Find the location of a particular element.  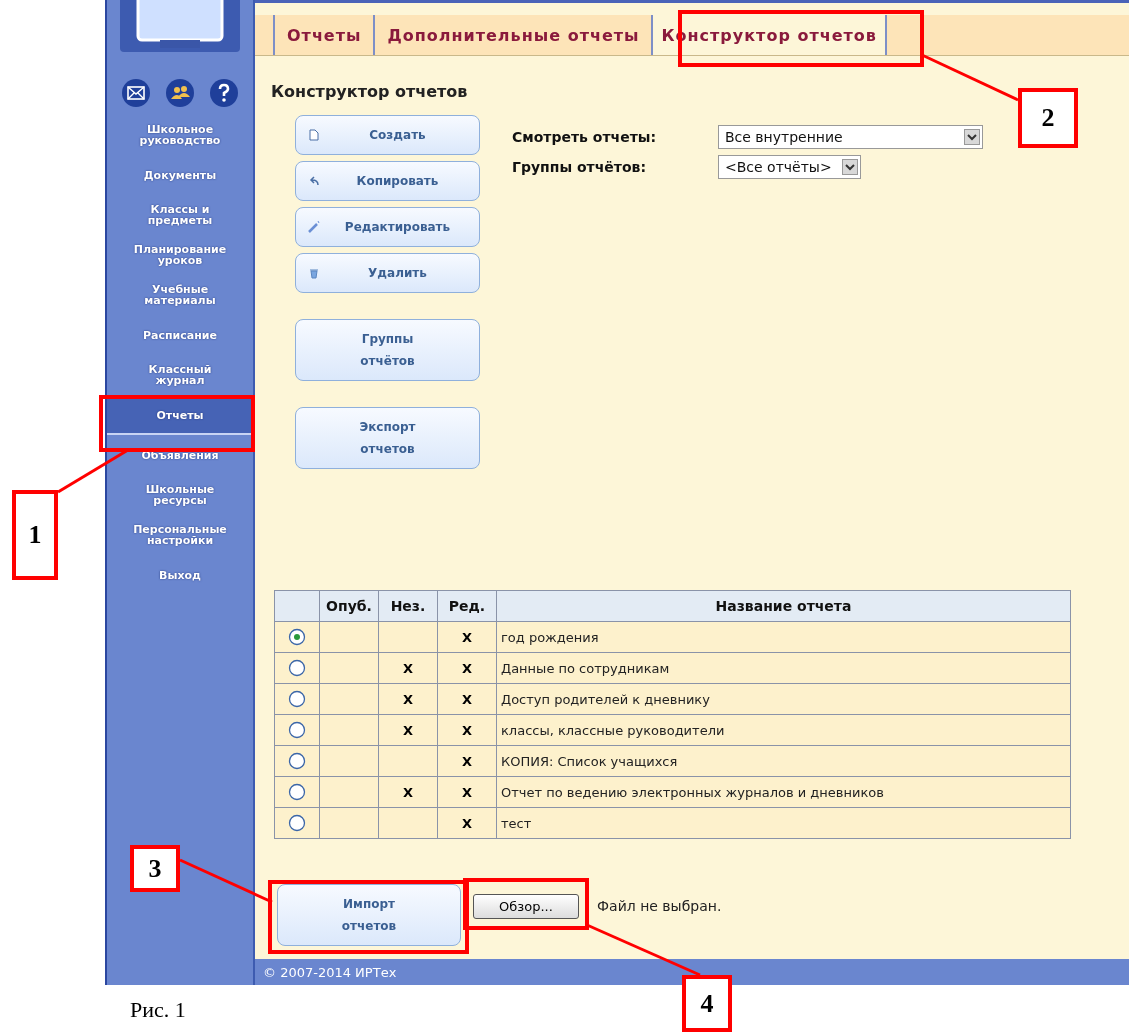

file-status: Файл не выбран. is located at coordinates (659, 906).